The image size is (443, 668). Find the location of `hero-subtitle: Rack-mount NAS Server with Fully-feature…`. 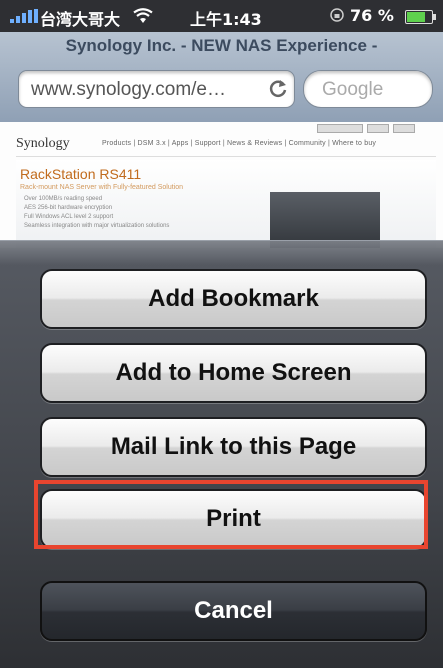

hero-subtitle: Rack-mount NAS Server with Fully-feature… is located at coordinates (102, 187).